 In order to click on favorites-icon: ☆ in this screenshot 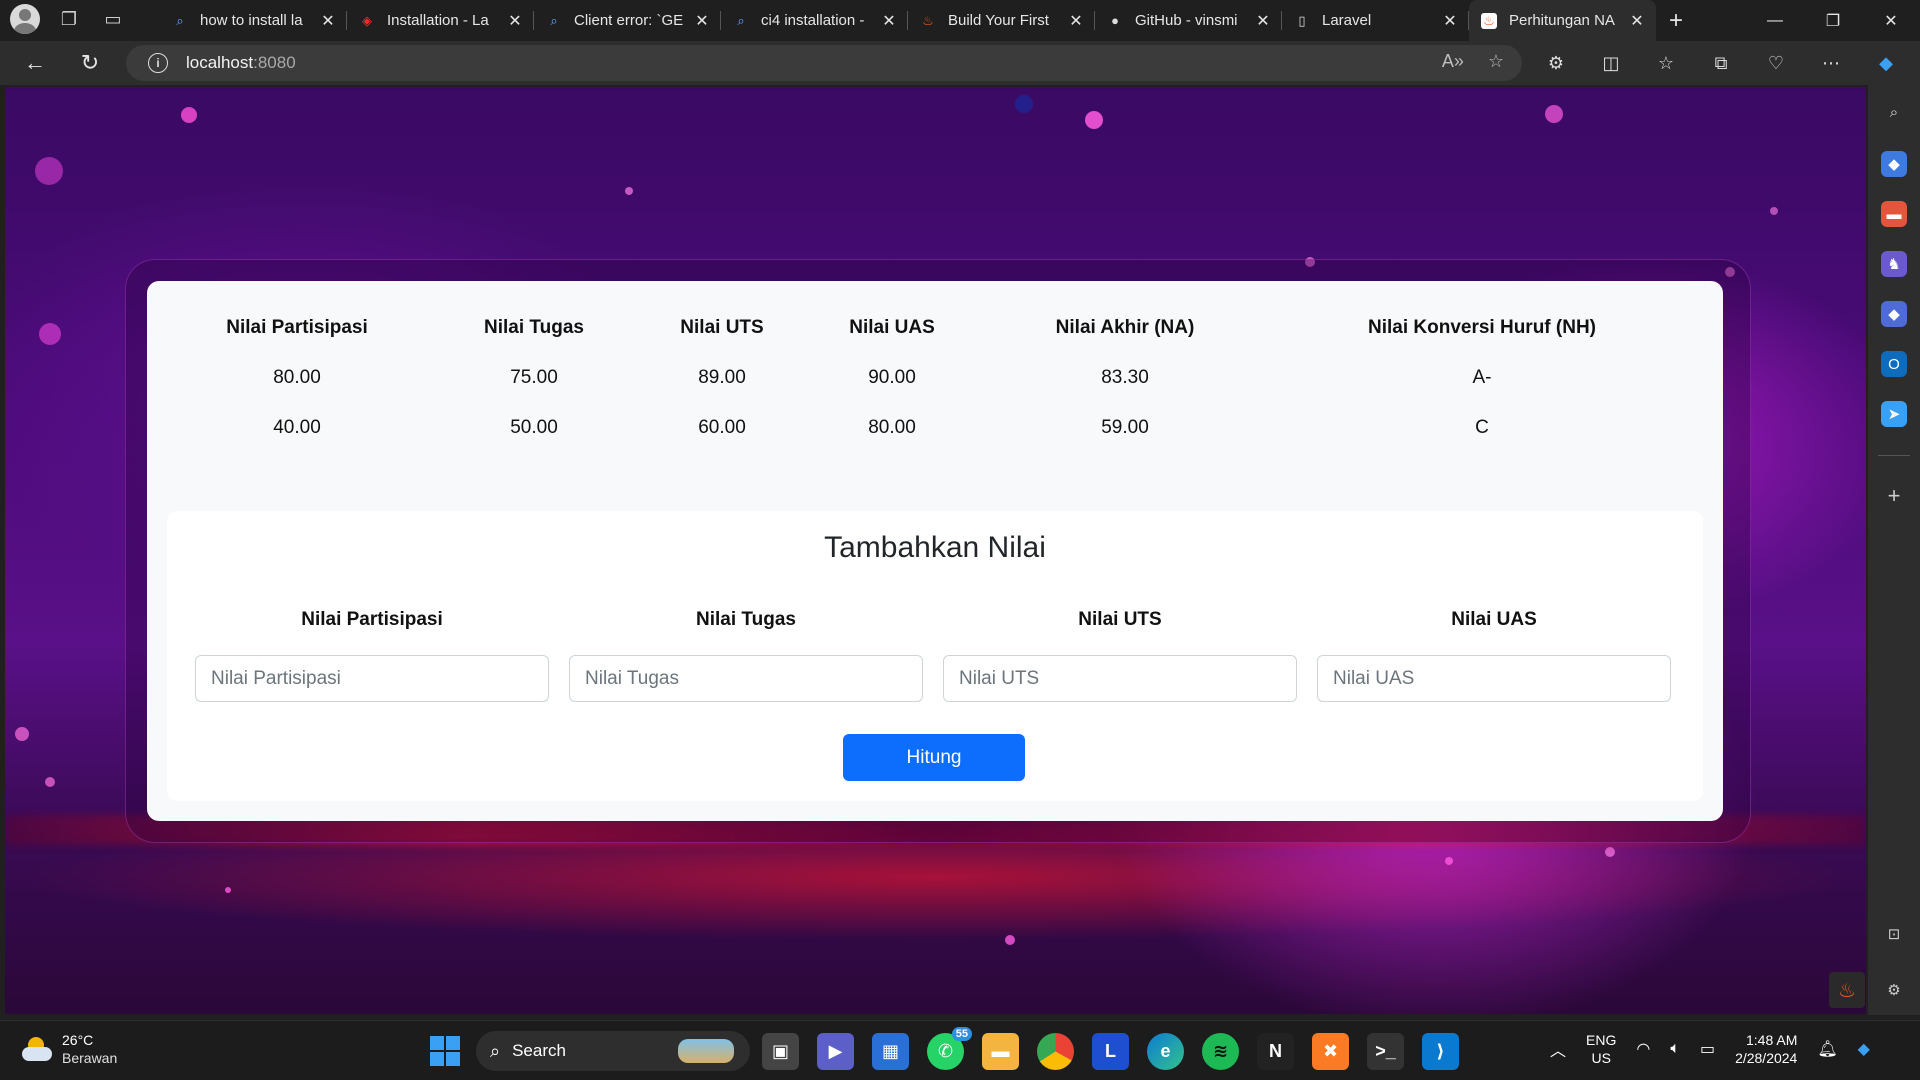, I will do `click(1666, 63)`.